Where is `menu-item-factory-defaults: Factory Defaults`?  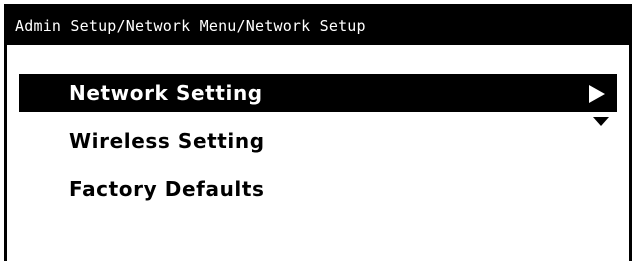
menu-item-factory-defaults: Factory Defaults is located at coordinates (318, 189).